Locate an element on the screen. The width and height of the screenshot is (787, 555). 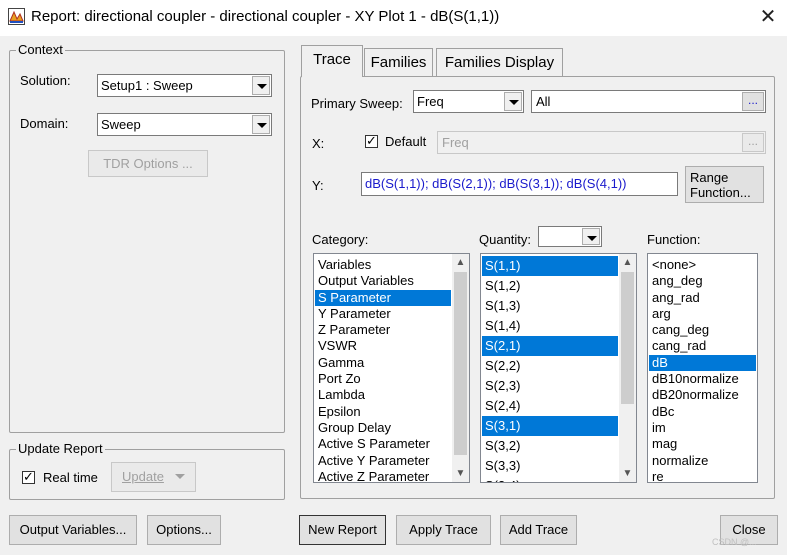
list-item: VSWR is located at coordinates (383, 346).